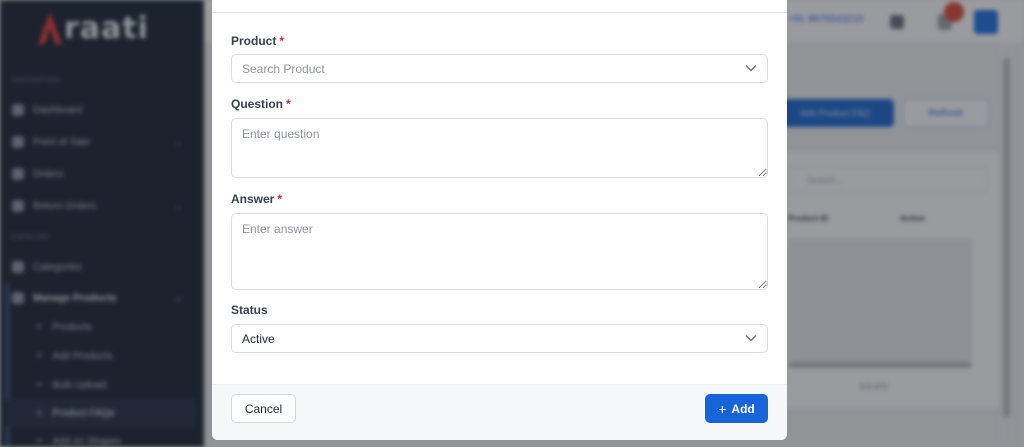 Image resolution: width=1024 pixels, height=447 pixels. Describe the element at coordinates (499, 251) in the screenshot. I see `answer-textarea` at that location.